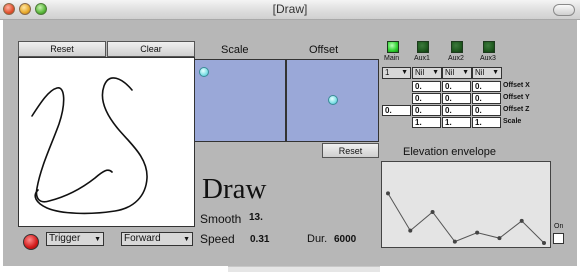 The width and height of the screenshot is (580, 272). Describe the element at coordinates (480, 72) in the screenshot. I see `output-select-4-value: Nil` at that location.